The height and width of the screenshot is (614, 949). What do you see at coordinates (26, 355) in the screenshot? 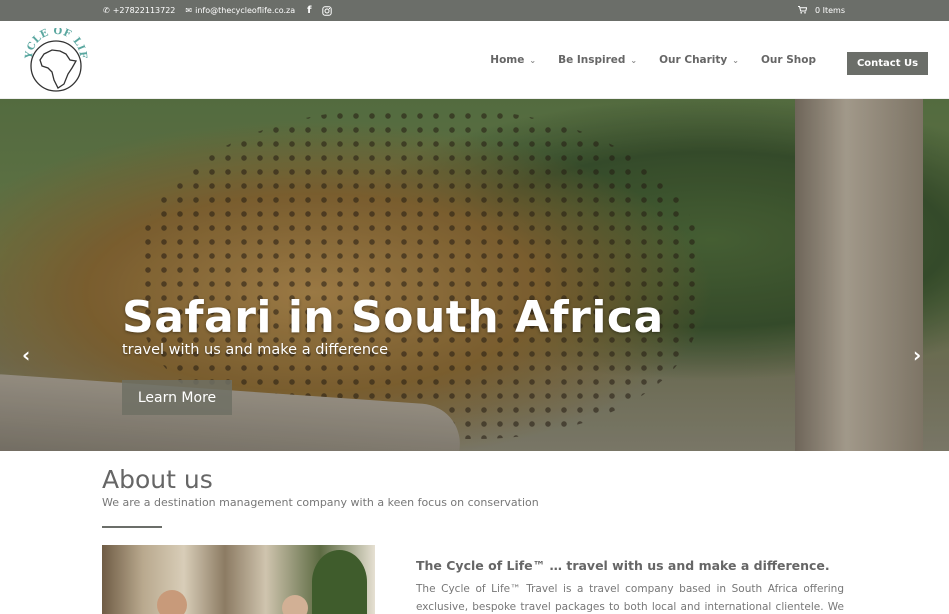
I see `chevron-left-icon: ‹` at bounding box center [26, 355].